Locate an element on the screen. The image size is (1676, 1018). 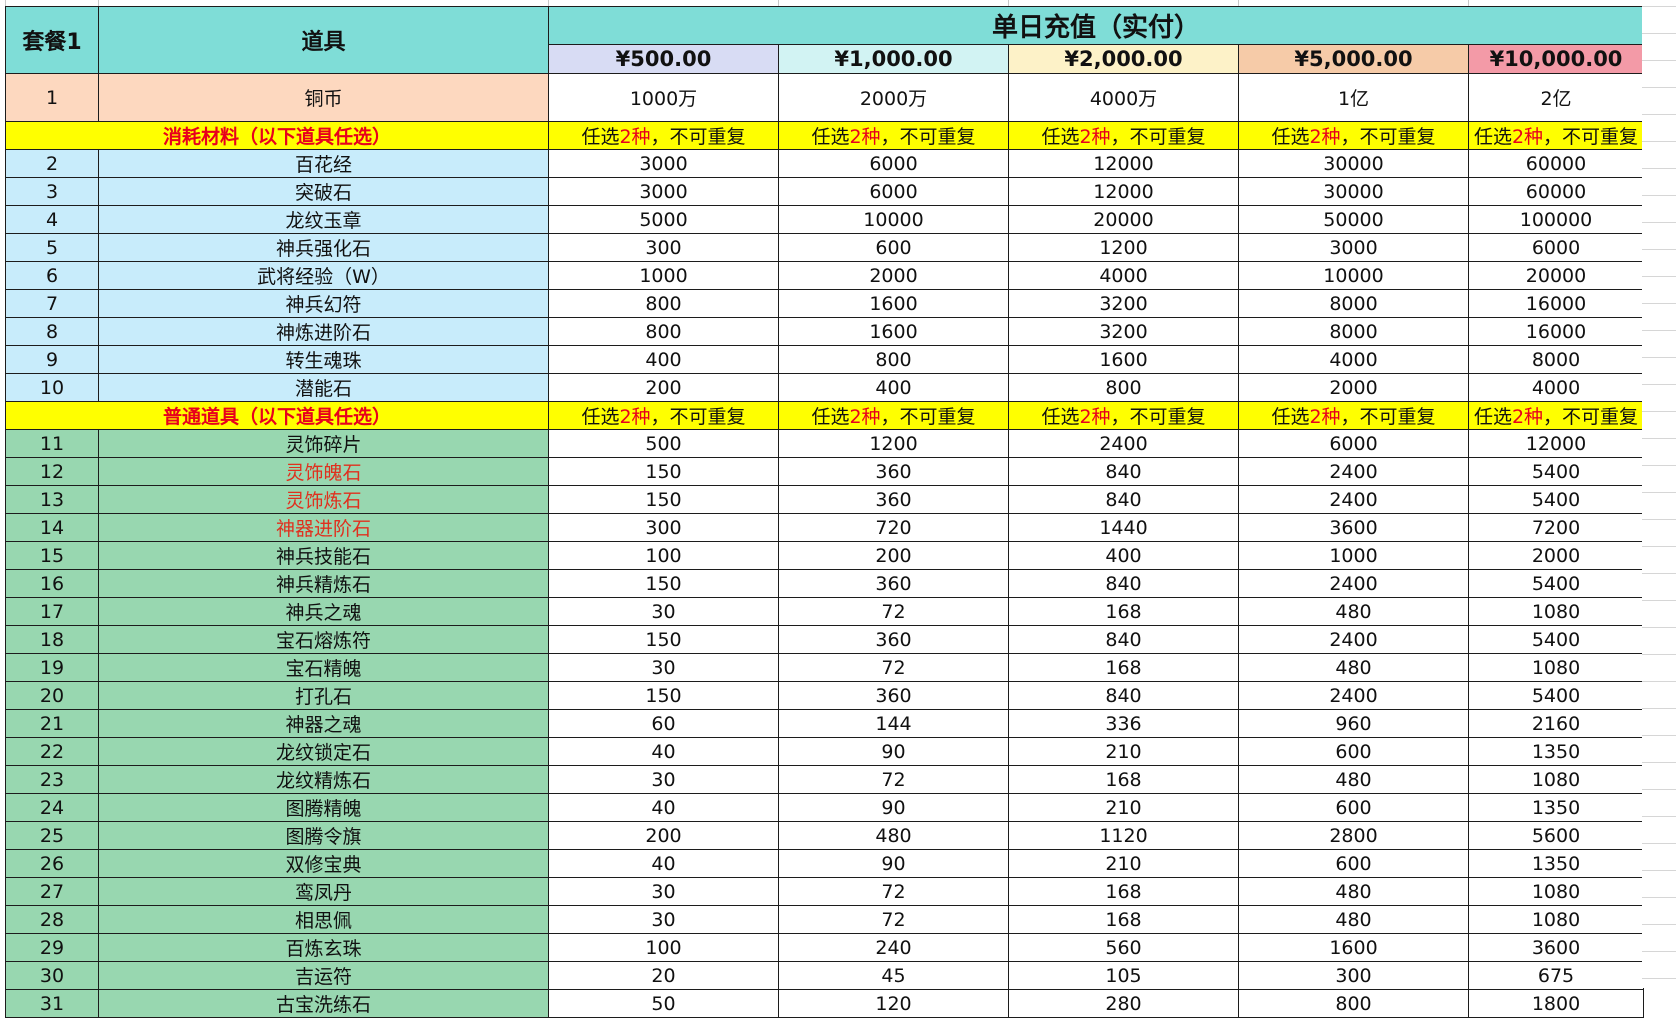
value-cell: 1080 is located at coordinates (1556, 611).